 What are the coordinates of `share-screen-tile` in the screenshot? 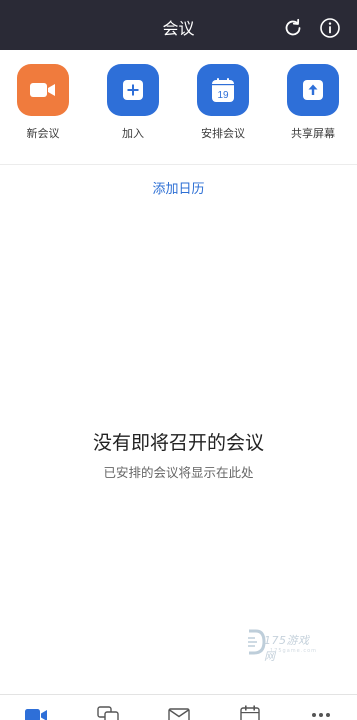 It's located at (313, 90).